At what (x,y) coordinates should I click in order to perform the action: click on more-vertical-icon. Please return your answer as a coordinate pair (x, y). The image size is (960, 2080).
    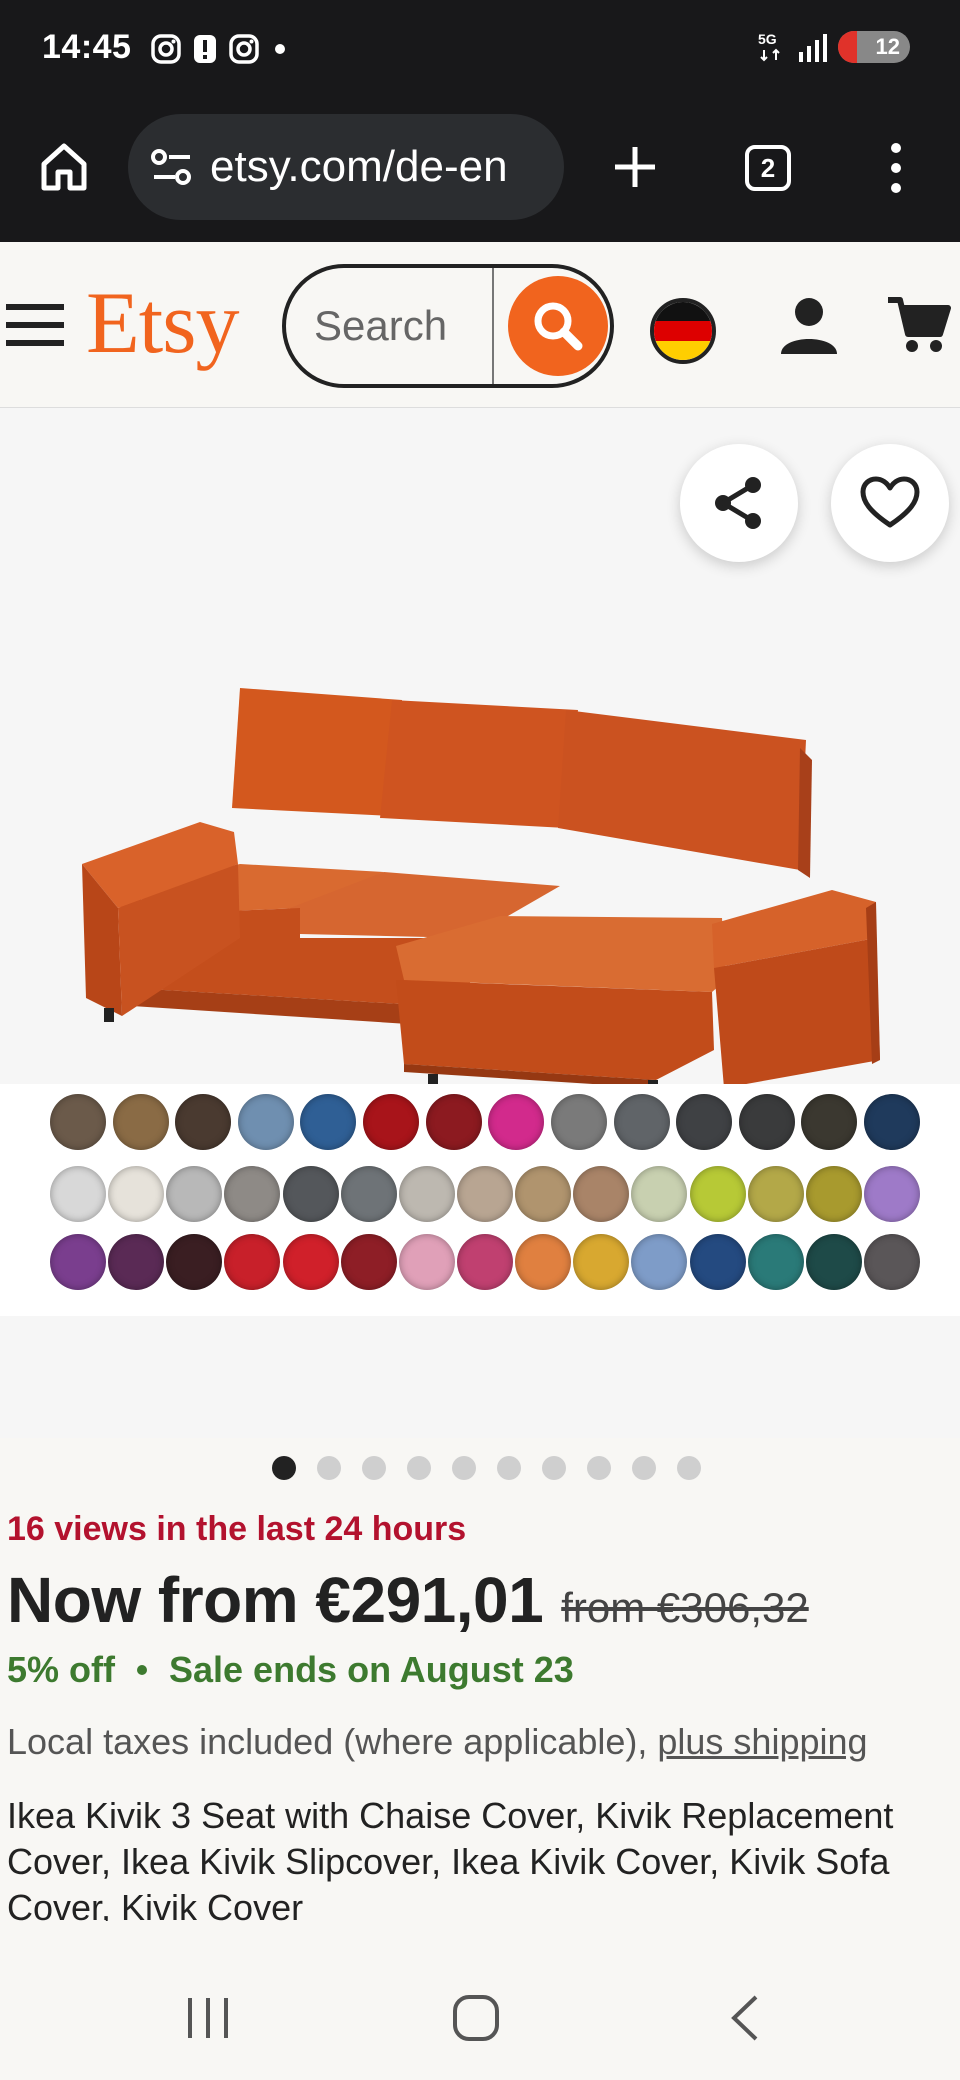
    Looking at the image, I should click on (896, 168).